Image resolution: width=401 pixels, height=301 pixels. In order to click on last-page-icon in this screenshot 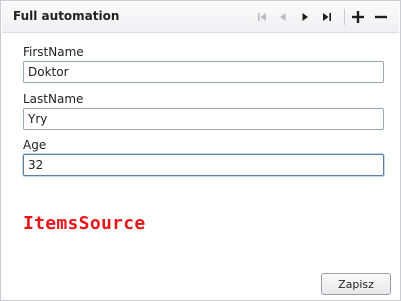, I will do `click(327, 17)`.